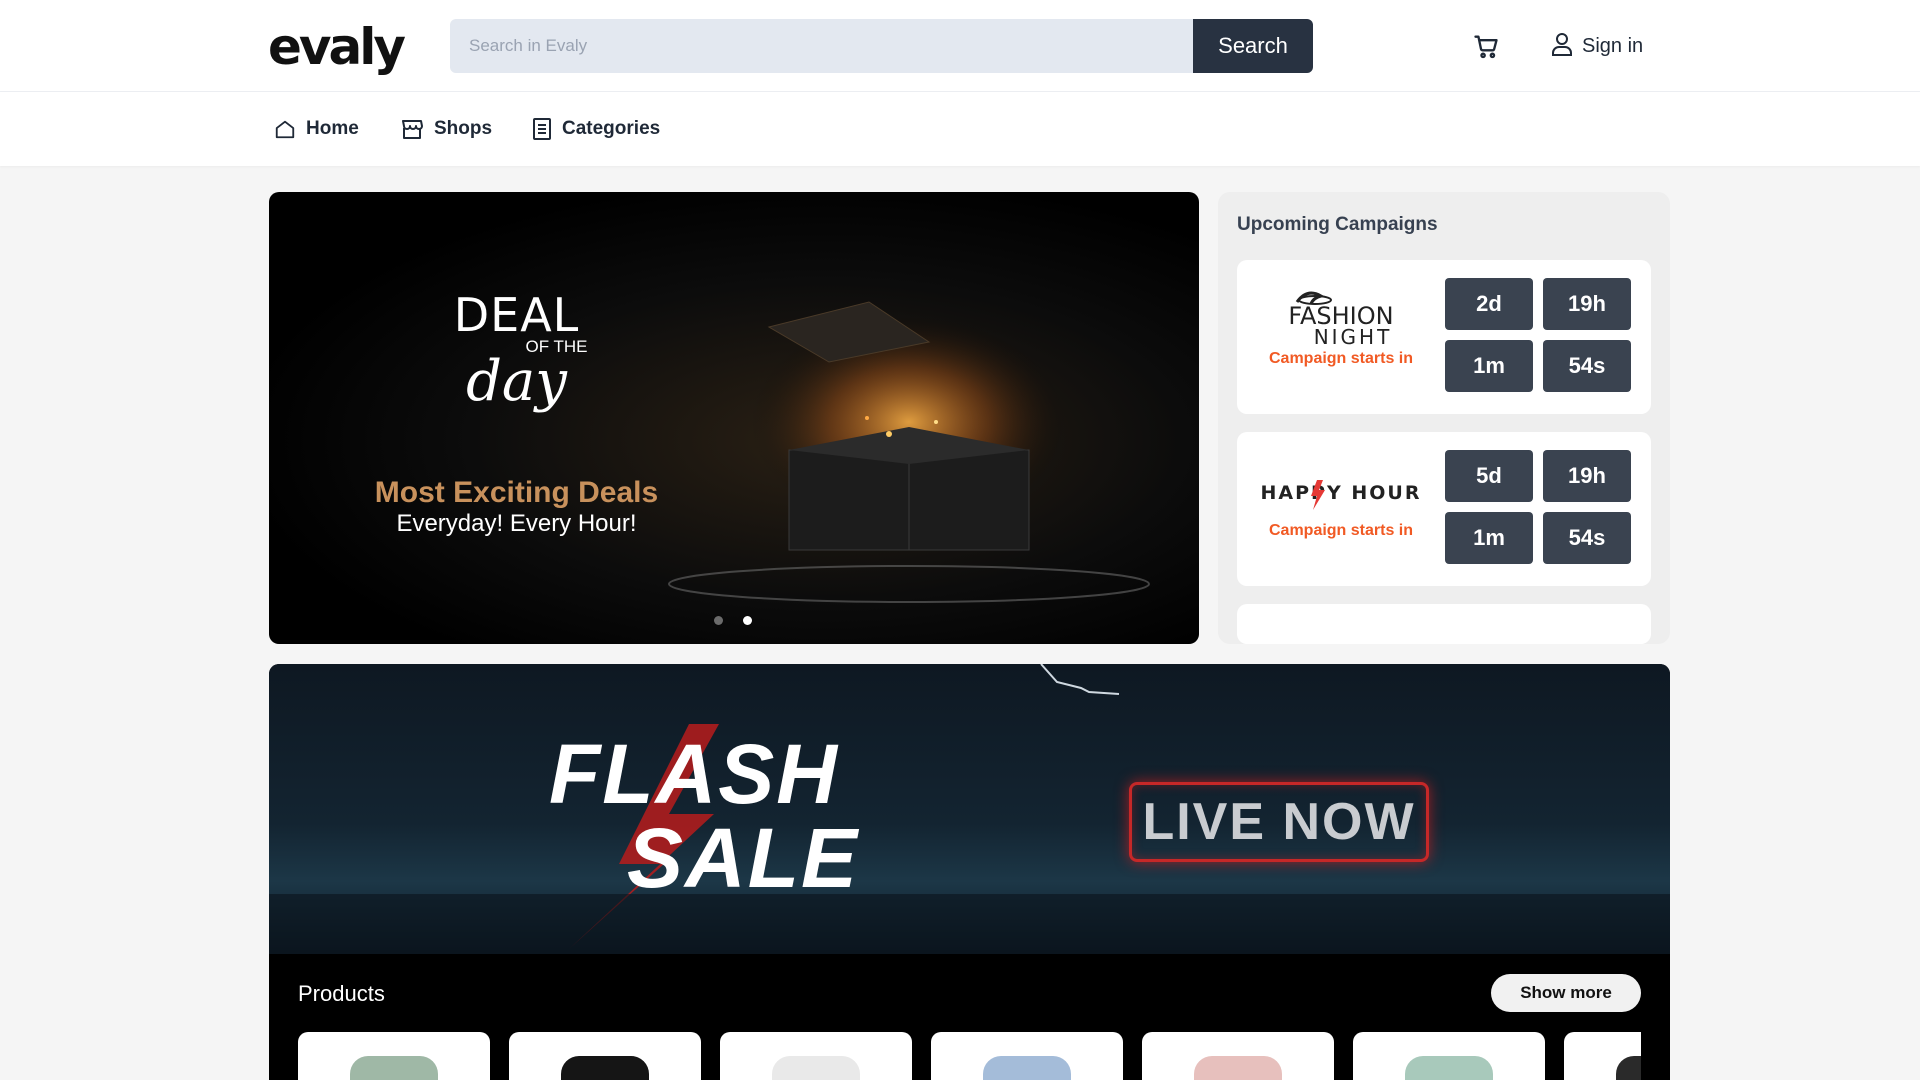  I want to click on top-header: evaly Search Sign in, so click(960, 46).